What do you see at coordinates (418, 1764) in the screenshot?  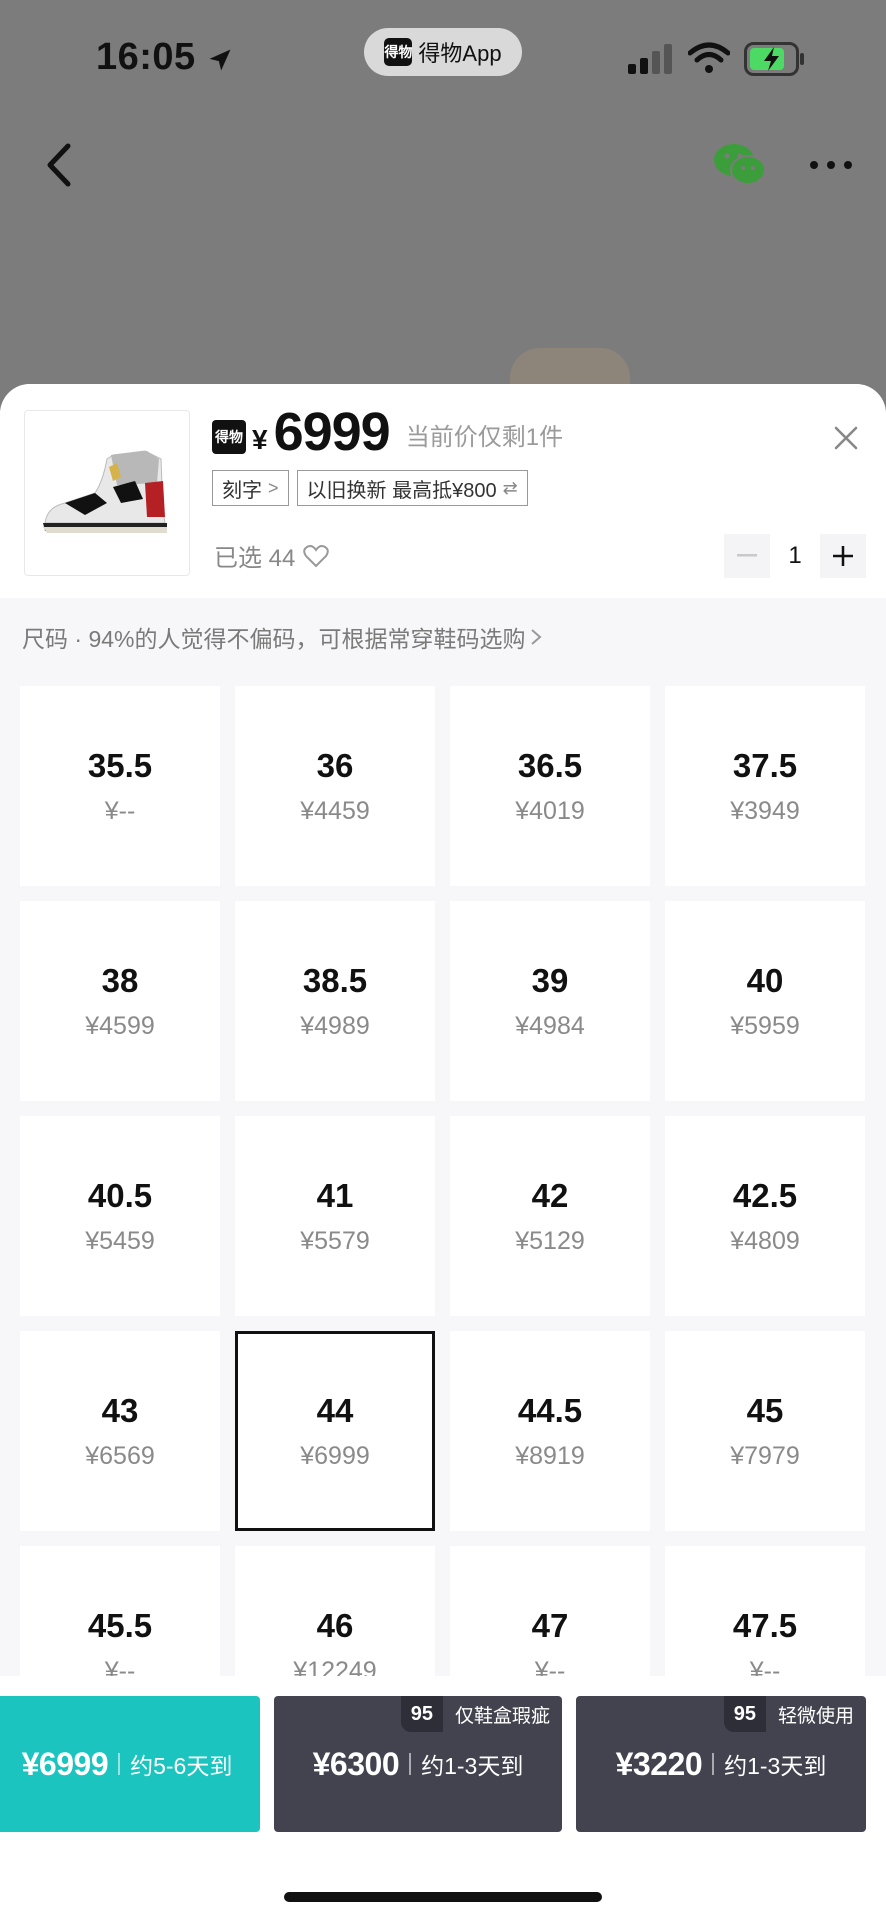 I see `buy-option-box-flaw: ¥6300 约1-3天到 95 仅鞋盒瑕疵` at bounding box center [418, 1764].